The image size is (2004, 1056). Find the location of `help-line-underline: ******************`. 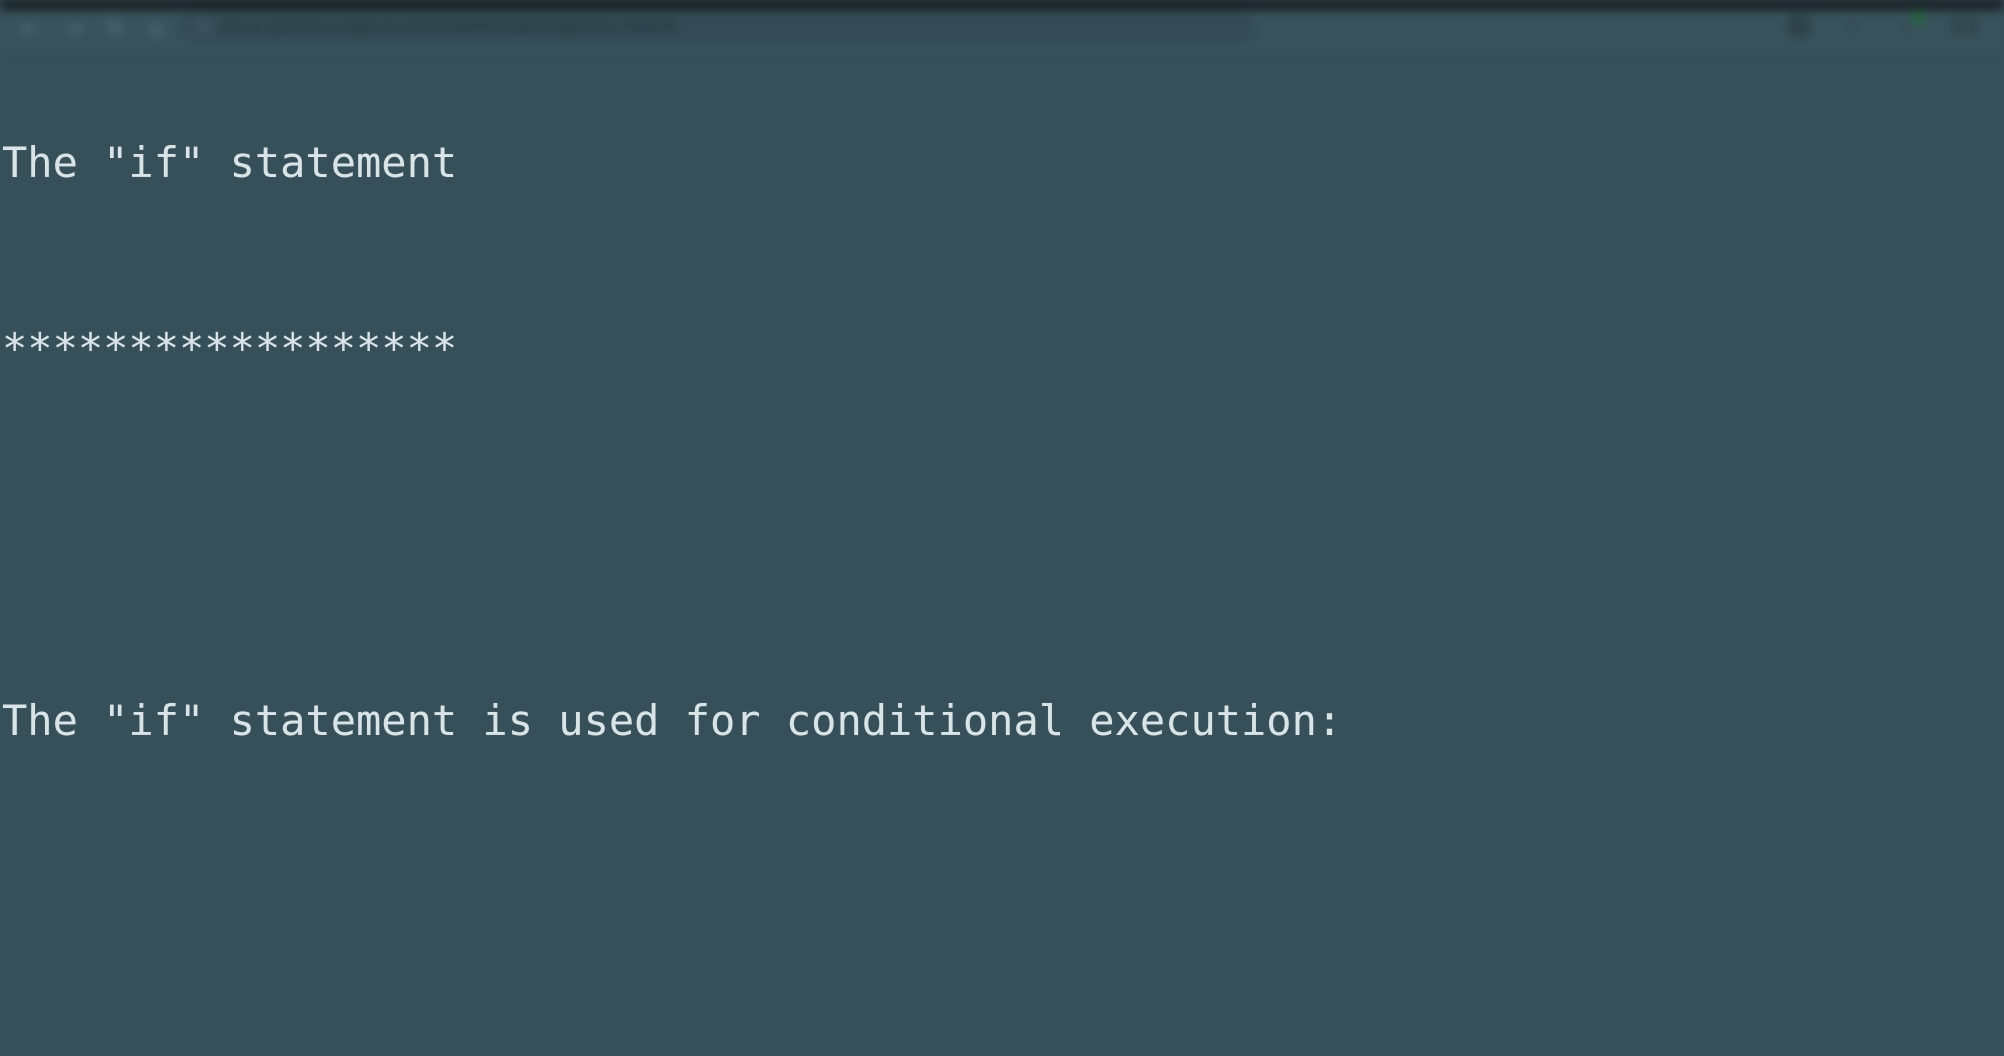

help-line-underline: ****************** is located at coordinates (230, 348).